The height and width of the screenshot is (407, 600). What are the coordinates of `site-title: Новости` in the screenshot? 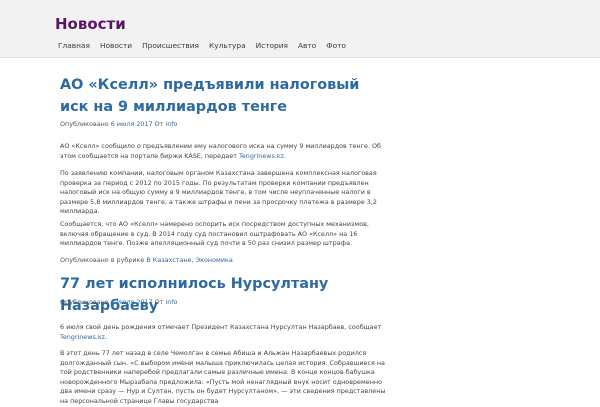 It's located at (90, 24).